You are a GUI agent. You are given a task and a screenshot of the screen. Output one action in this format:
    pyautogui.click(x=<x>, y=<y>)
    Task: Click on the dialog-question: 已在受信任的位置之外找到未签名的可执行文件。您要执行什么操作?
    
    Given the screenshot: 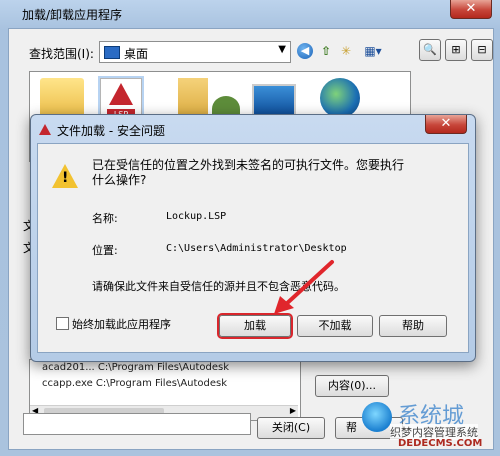 What is the action you would take?
    pyautogui.click(x=248, y=172)
    